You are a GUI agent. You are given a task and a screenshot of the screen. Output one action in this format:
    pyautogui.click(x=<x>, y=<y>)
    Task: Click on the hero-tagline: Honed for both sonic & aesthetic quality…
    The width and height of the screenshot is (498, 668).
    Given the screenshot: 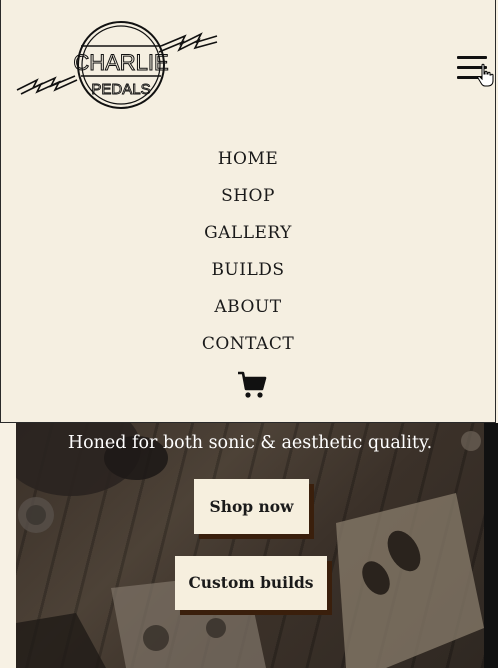 What is the action you would take?
    pyautogui.click(x=250, y=443)
    